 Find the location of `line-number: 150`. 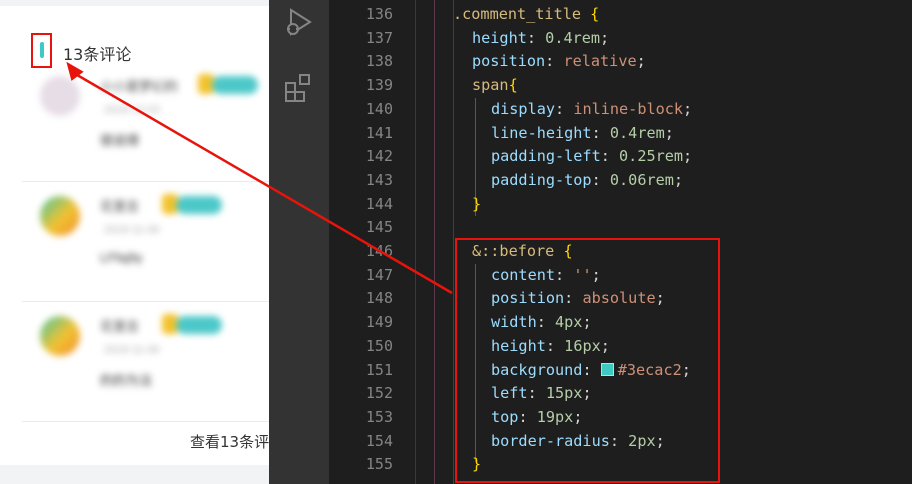

line-number: 150 is located at coordinates (379, 345).